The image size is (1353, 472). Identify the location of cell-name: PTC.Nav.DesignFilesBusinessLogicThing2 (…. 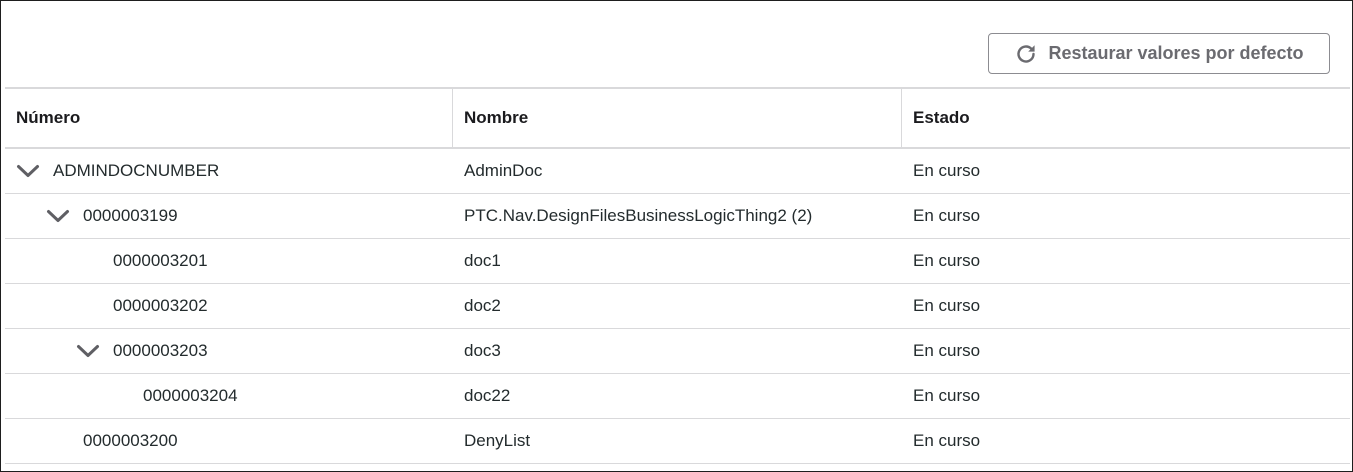
(638, 215).